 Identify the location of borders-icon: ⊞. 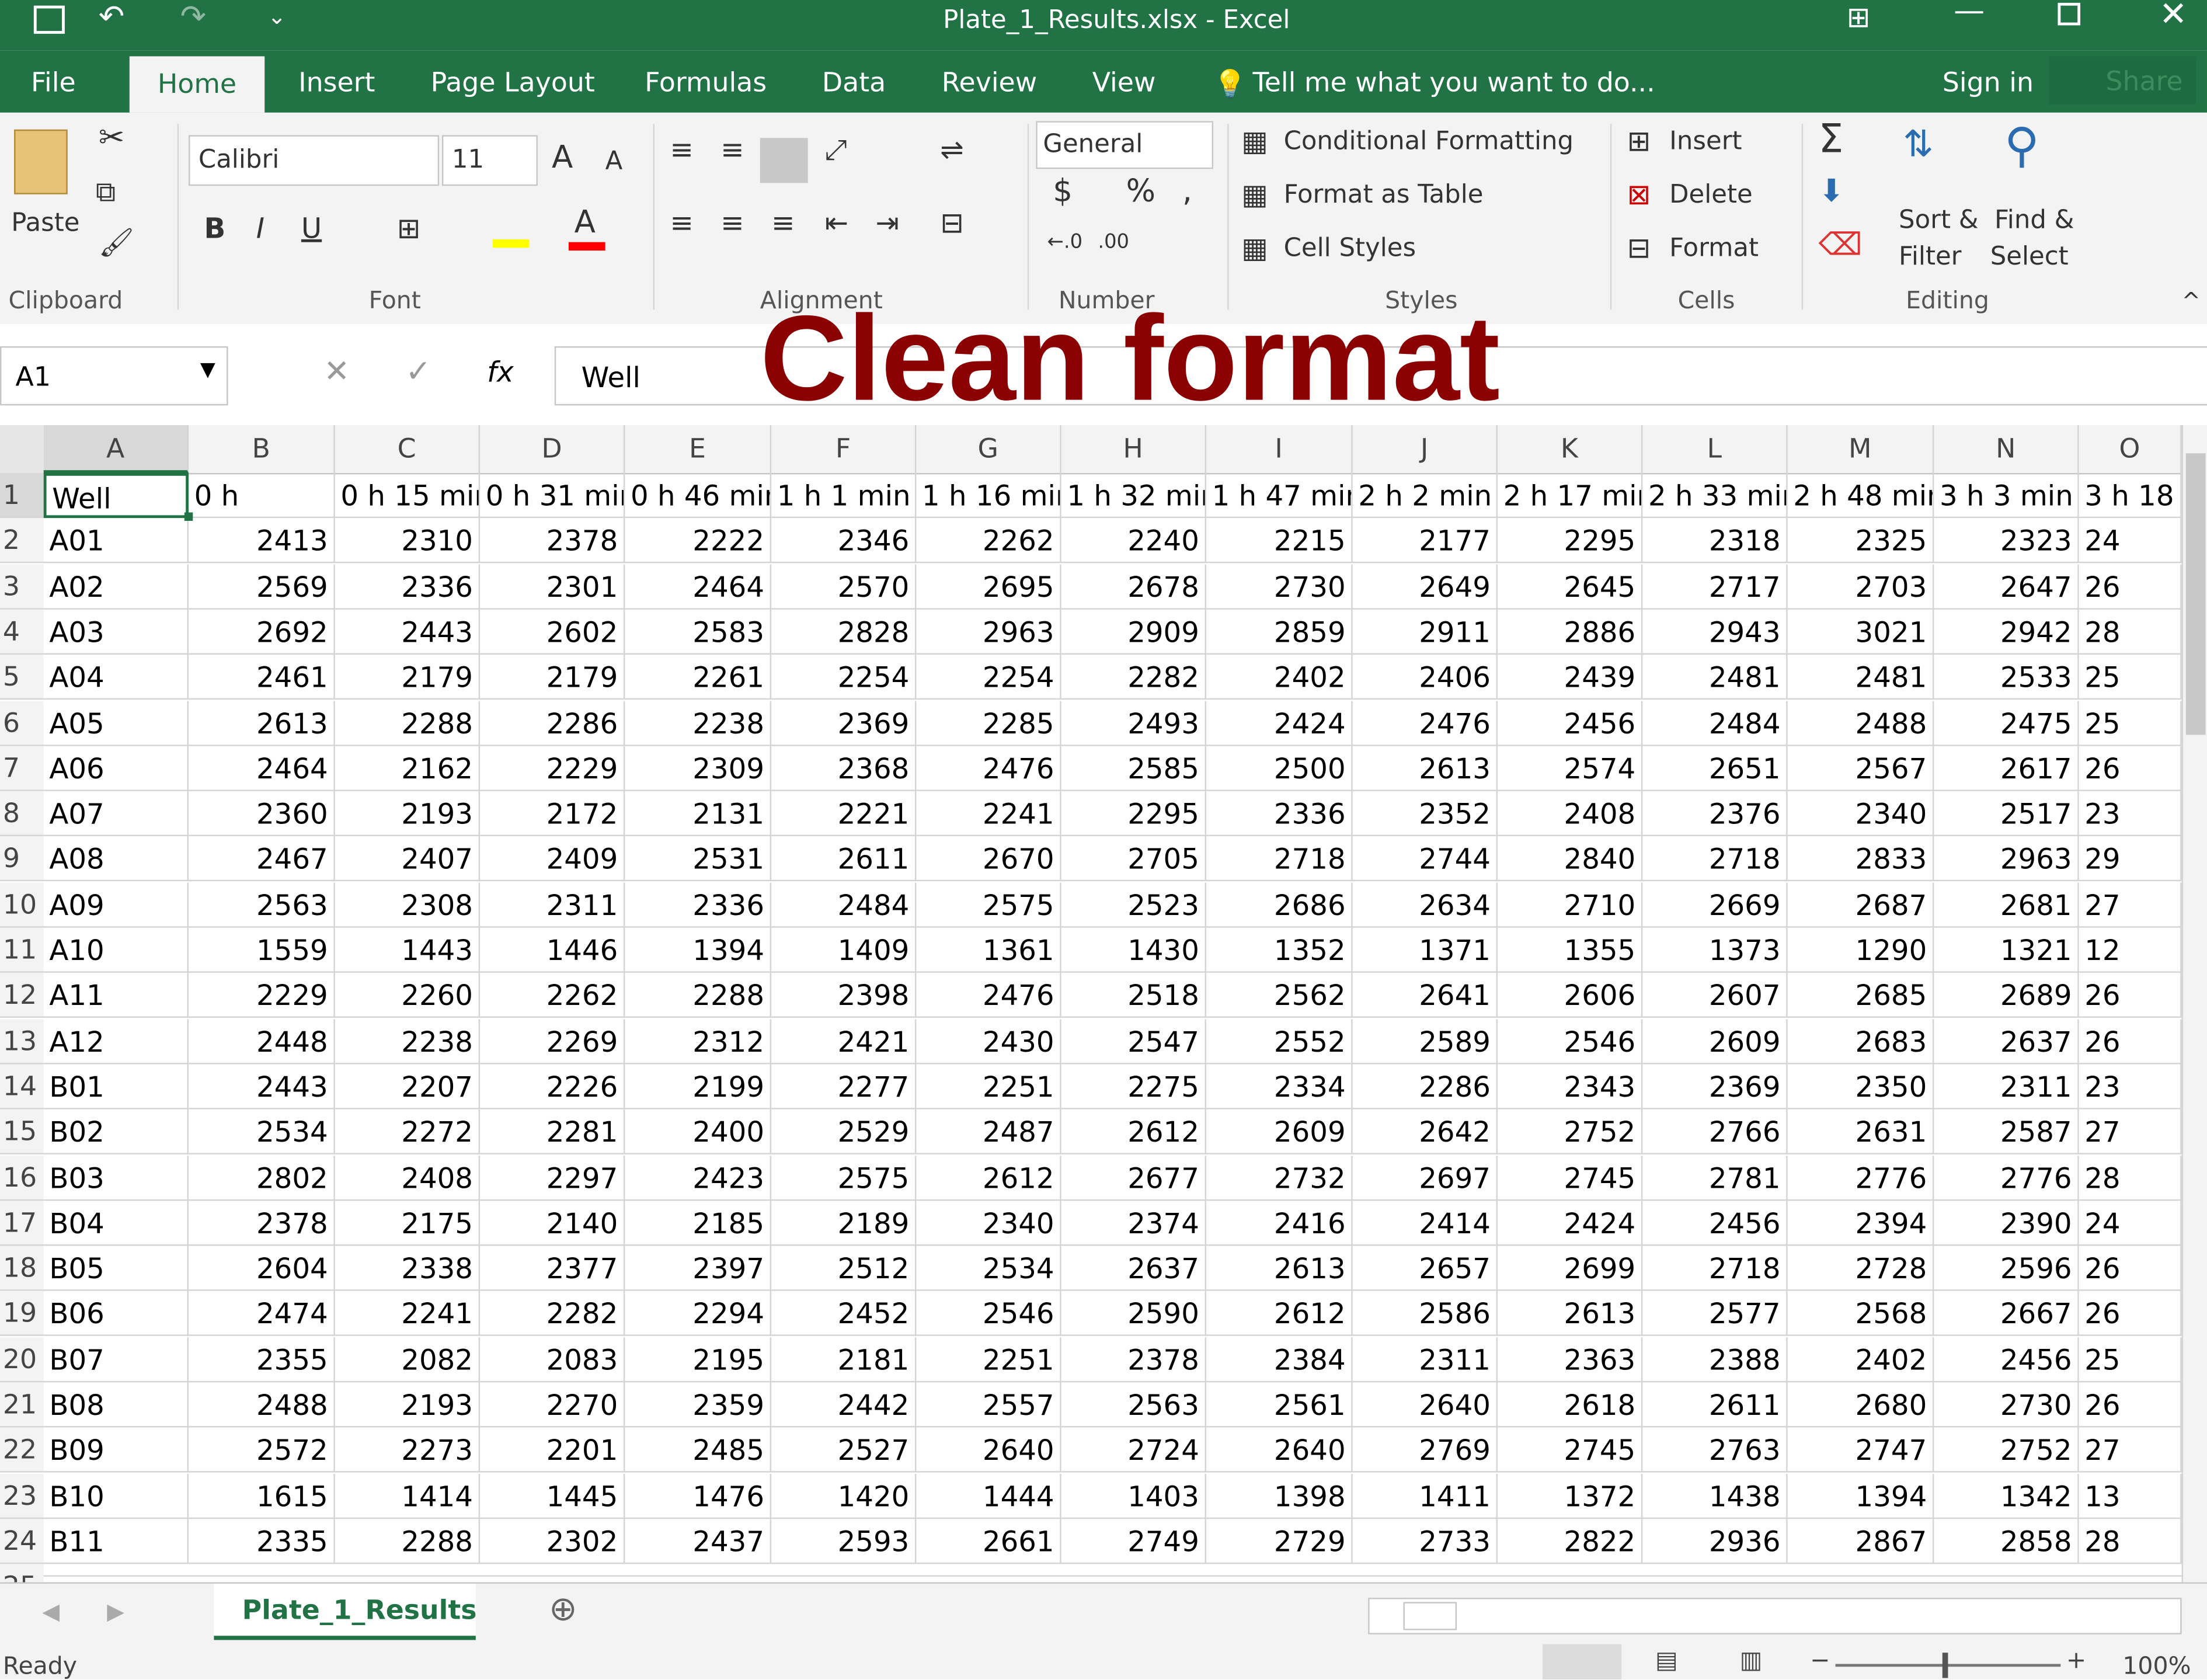
(408, 228).